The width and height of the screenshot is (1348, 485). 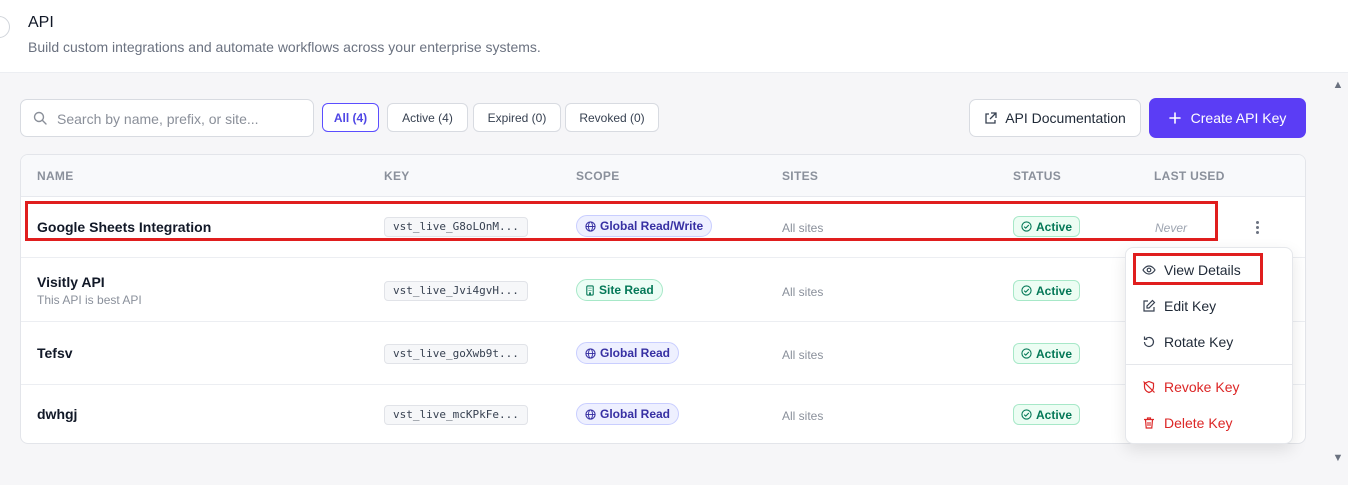 I want to click on menu-divider, so click(x=1209, y=364).